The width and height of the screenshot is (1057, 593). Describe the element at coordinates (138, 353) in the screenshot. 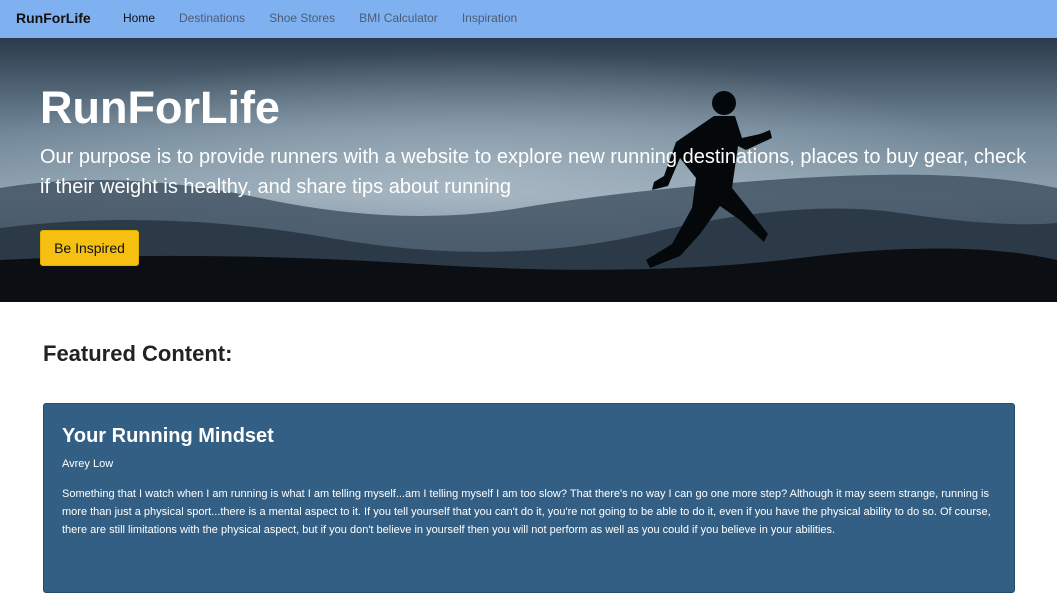

I see `featured-content-heading: Featured Content:` at that location.